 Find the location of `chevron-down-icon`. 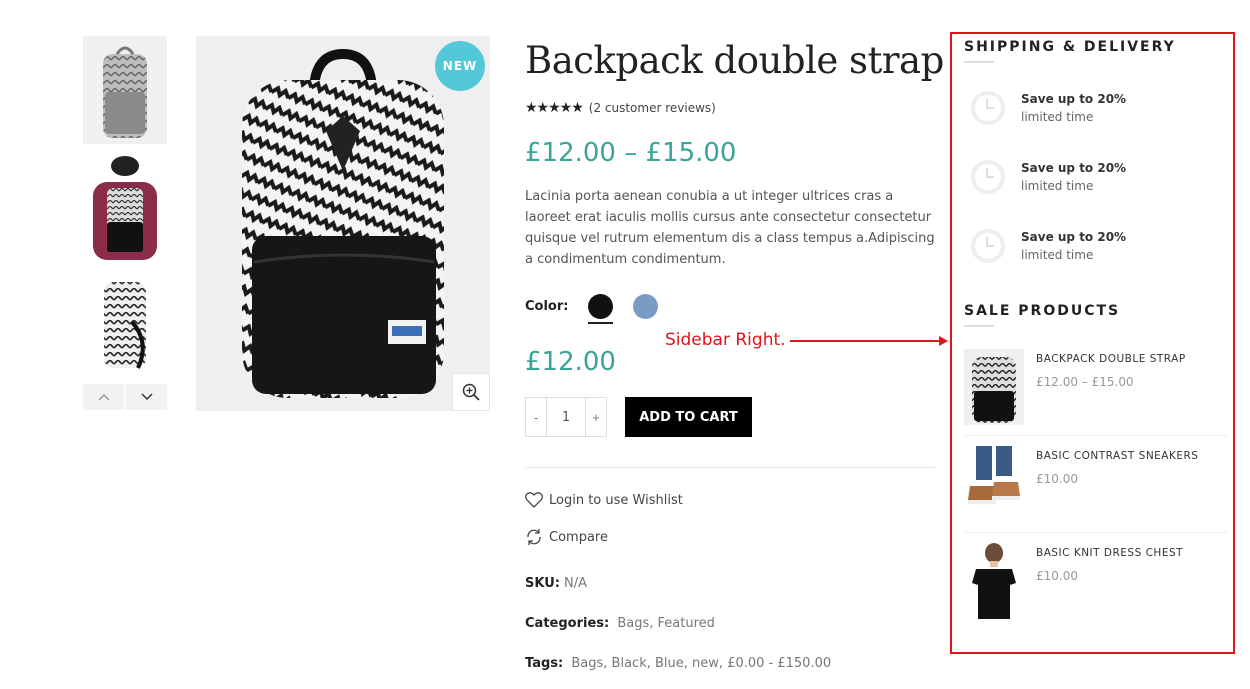

chevron-down-icon is located at coordinates (146, 397).